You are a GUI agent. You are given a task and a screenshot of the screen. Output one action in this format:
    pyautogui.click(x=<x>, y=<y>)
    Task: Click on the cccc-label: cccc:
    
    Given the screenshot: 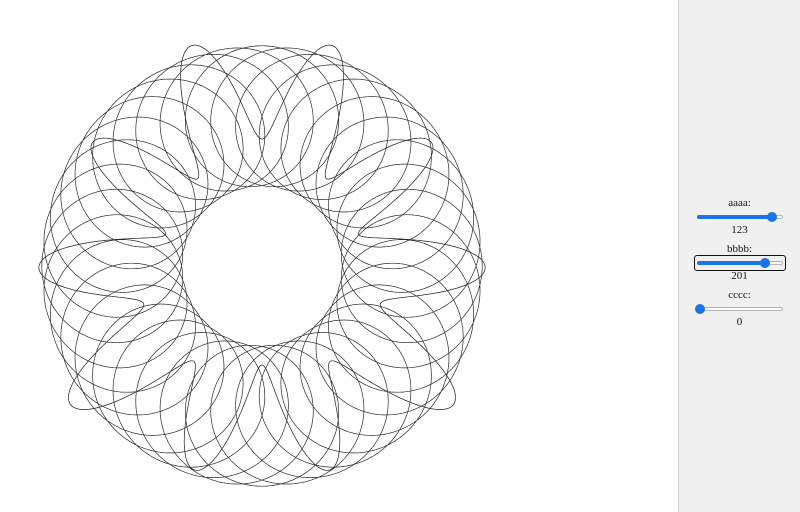 What is the action you would take?
    pyautogui.click(x=739, y=295)
    